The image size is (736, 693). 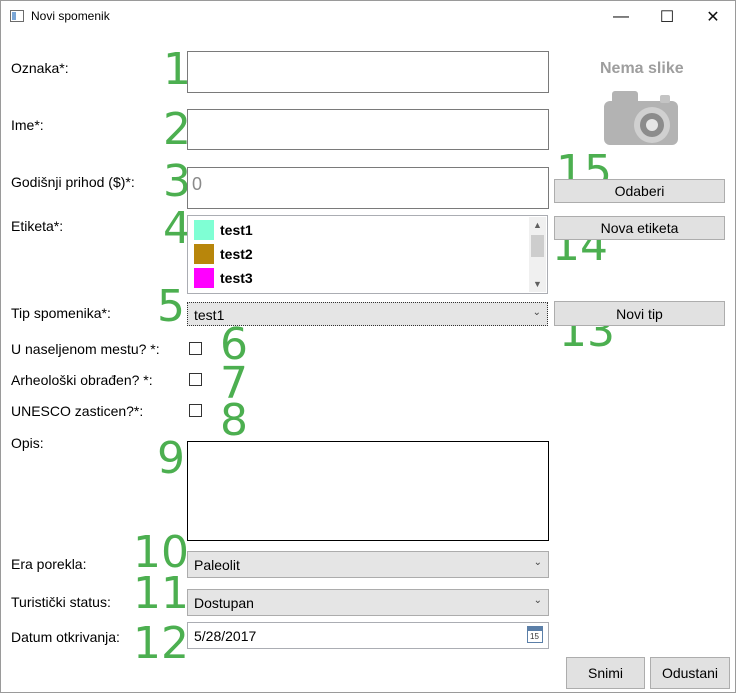 I want to click on list-item-label: test2, so click(x=236, y=254).